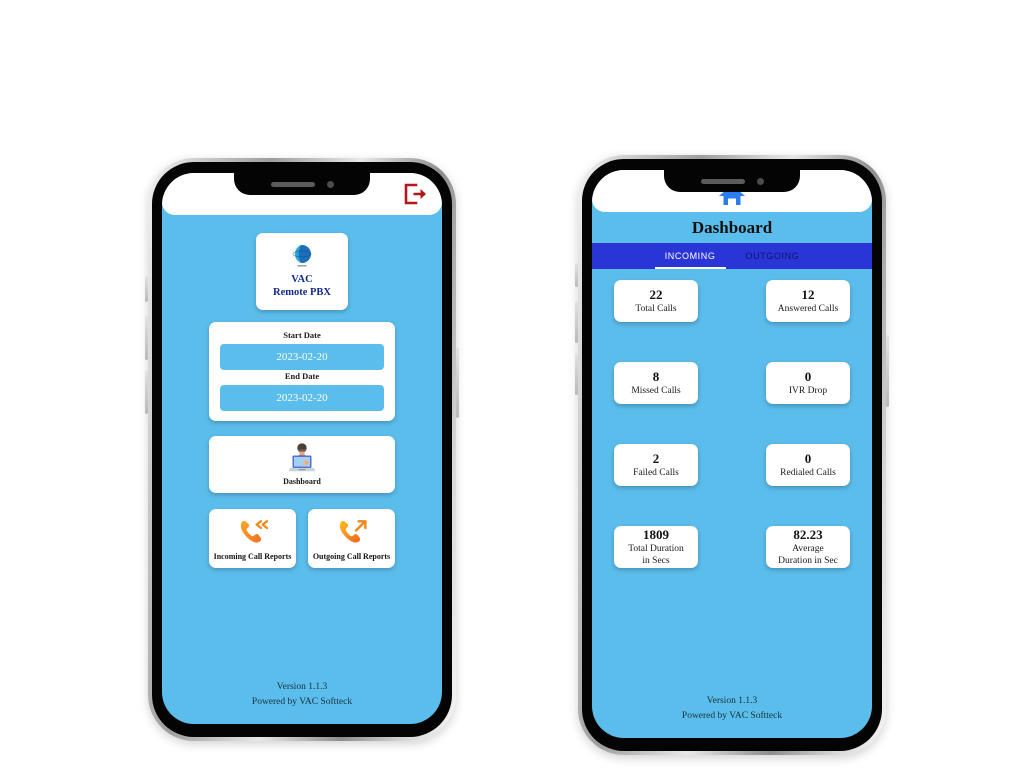 The width and height of the screenshot is (1024, 768). What do you see at coordinates (656, 534) in the screenshot?
I see `stat-value: 1809` at bounding box center [656, 534].